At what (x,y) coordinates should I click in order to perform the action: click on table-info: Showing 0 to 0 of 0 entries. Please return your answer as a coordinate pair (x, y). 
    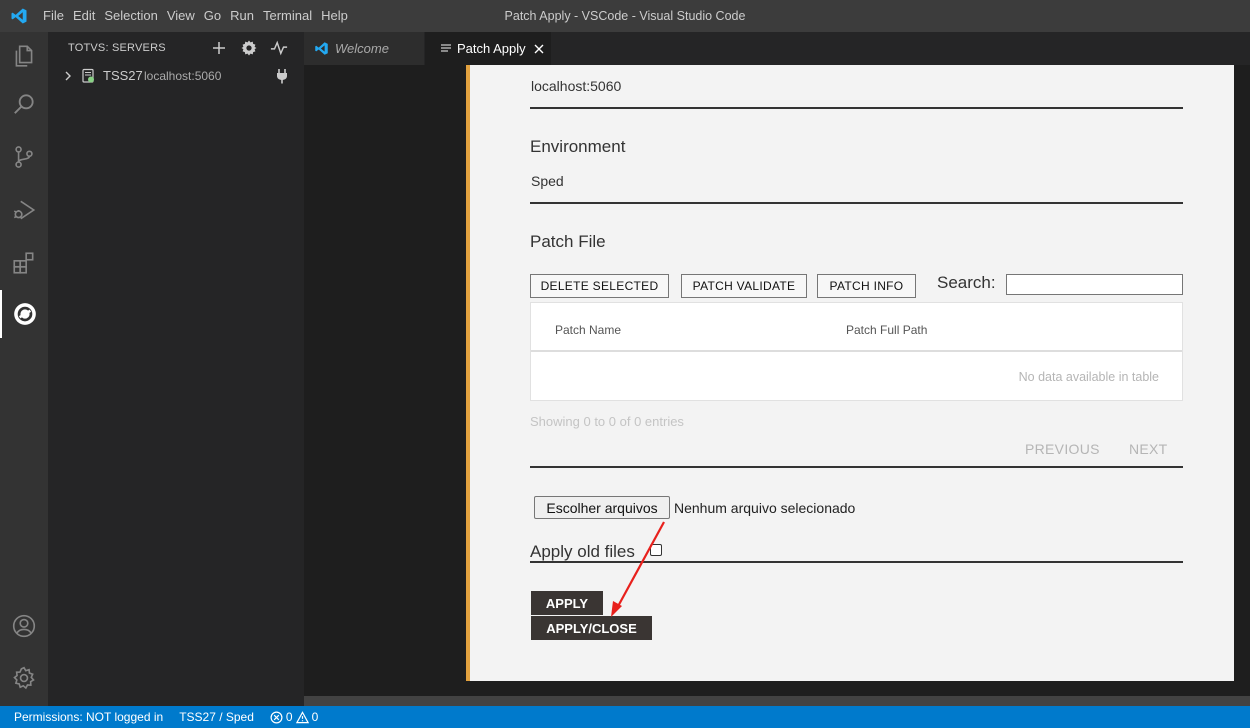
    Looking at the image, I should click on (607, 421).